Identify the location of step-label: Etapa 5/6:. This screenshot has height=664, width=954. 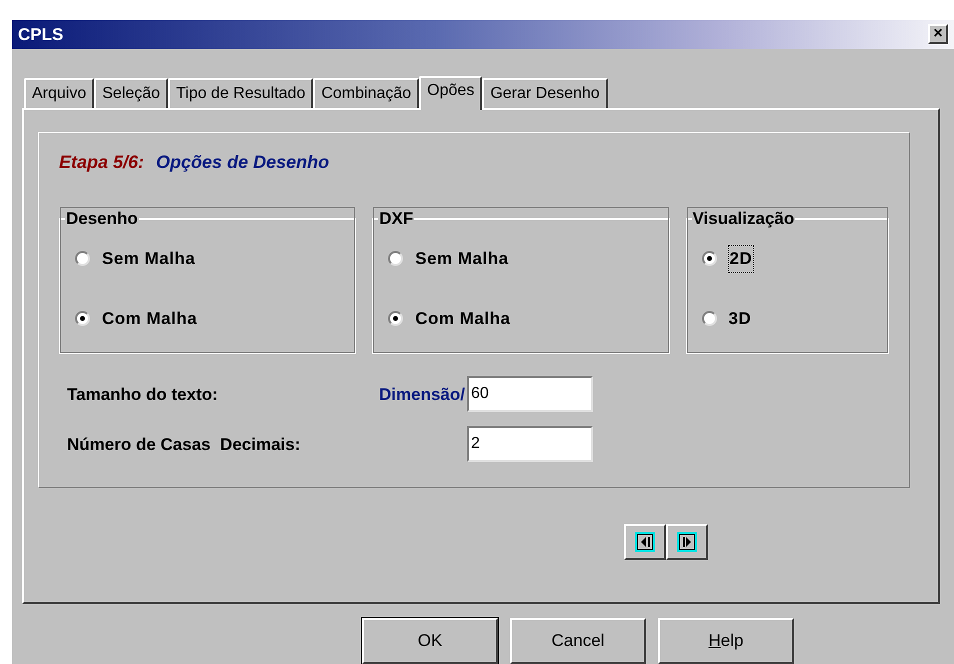
(101, 162).